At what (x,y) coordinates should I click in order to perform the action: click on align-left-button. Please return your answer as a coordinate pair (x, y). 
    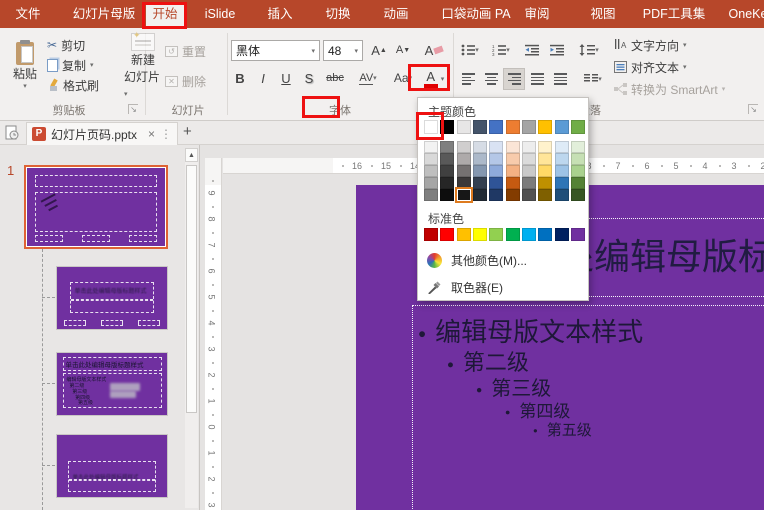
    Looking at the image, I should click on (468, 79).